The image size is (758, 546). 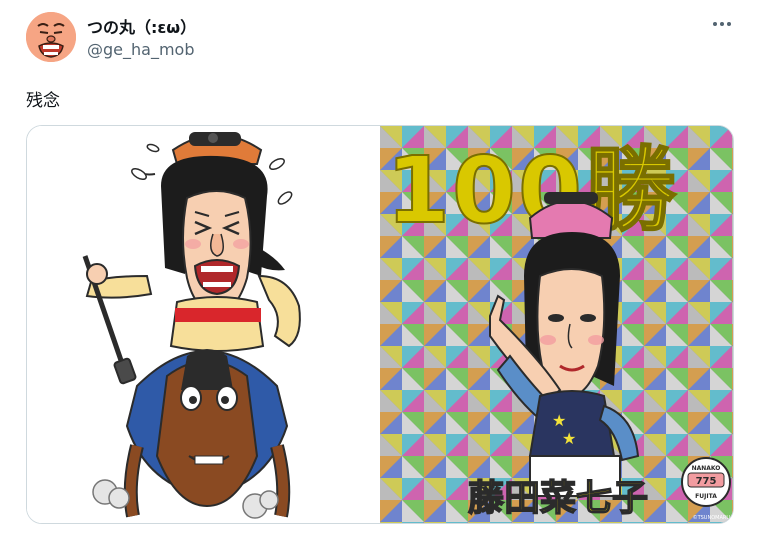 I want to click on display-name: つの丸（:εω）, so click(x=141, y=26).